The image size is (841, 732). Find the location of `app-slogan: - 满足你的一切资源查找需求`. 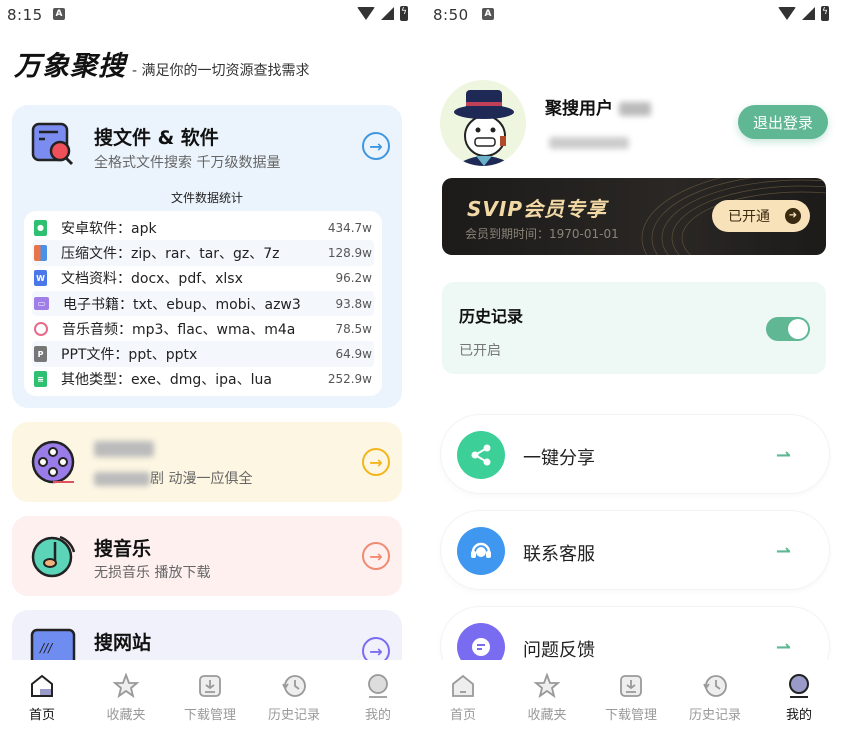

app-slogan: - 满足你的一切资源查找需求 is located at coordinates (221, 71).